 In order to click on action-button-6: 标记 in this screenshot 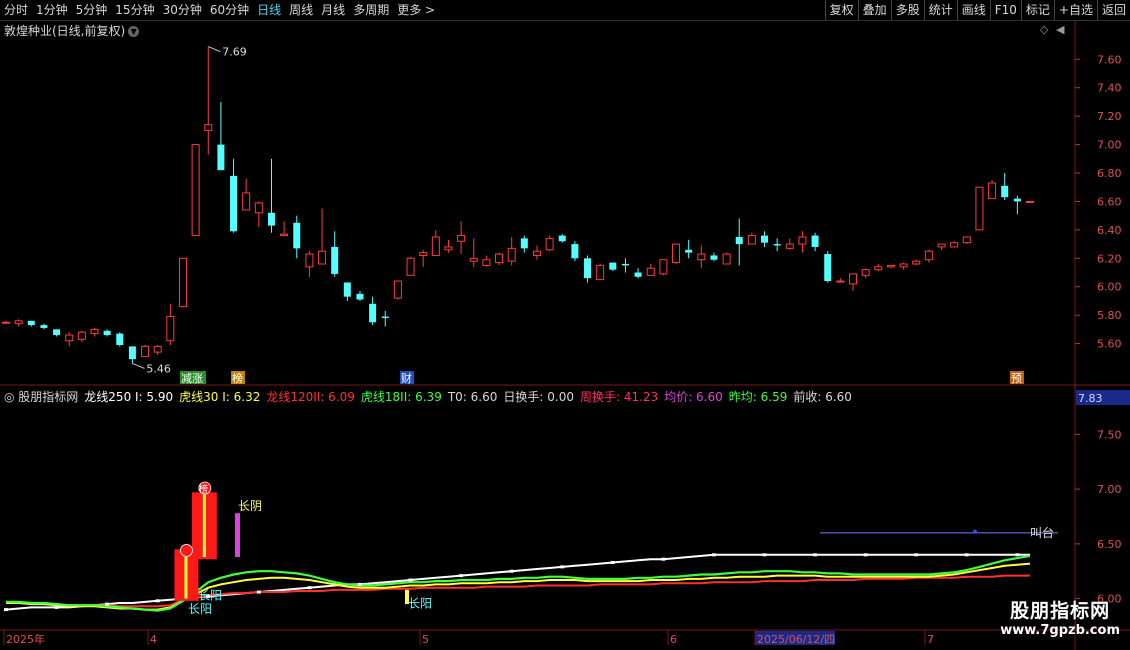, I will do `click(1037, 10)`.